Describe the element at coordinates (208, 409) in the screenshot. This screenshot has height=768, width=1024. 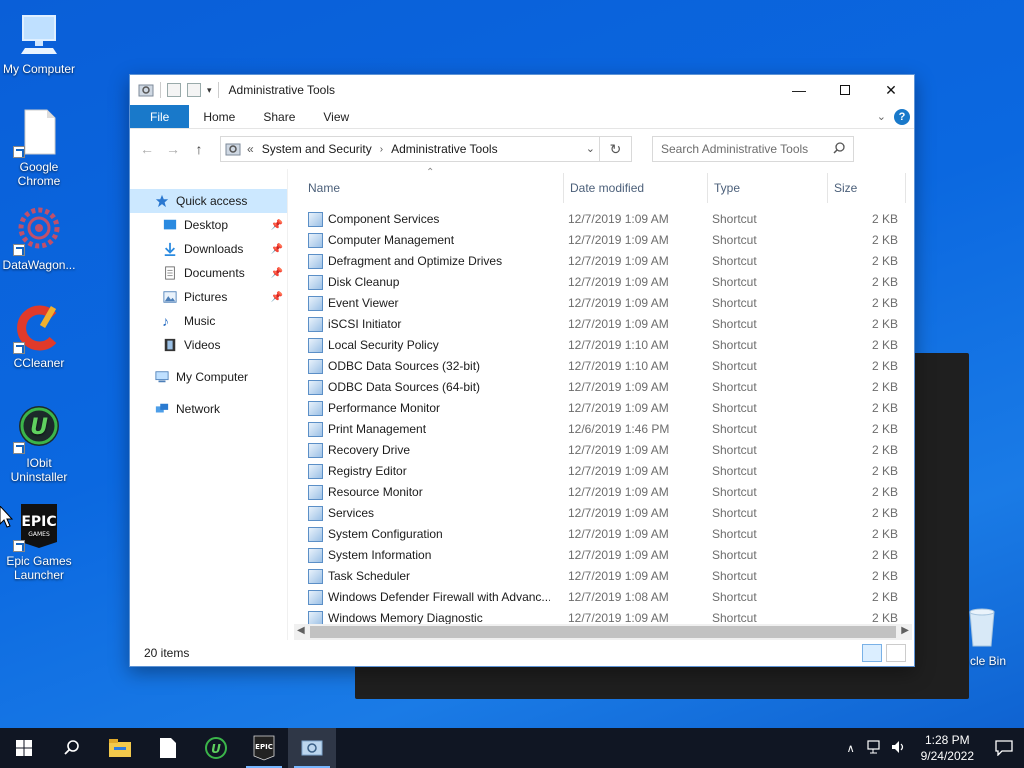
I see `nav-item-network: Network` at that location.